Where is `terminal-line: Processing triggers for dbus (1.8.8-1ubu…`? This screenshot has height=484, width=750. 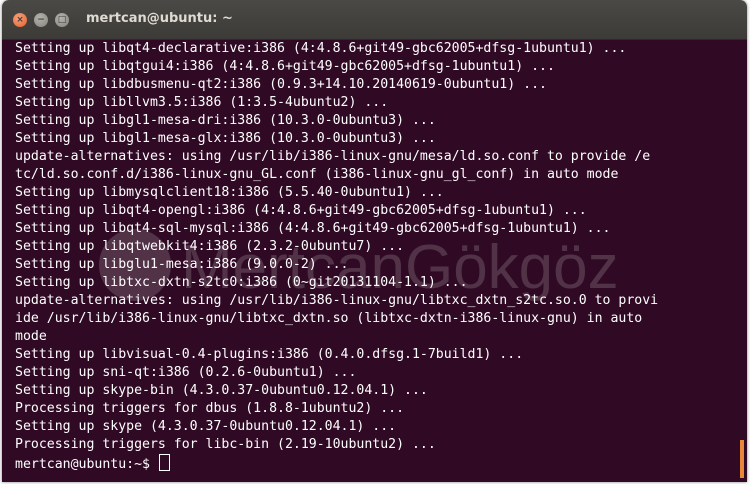
terminal-line: Processing triggers for dbus (1.8.8-1ubu… is located at coordinates (210, 408).